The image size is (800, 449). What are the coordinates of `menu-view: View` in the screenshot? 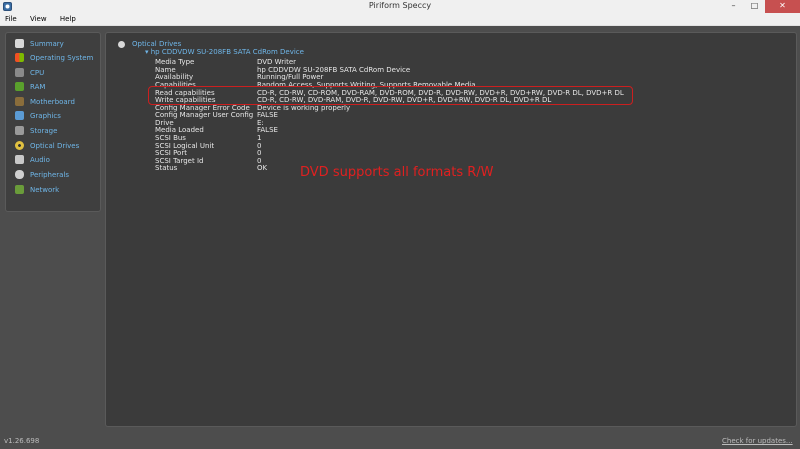 It's located at (38, 19).